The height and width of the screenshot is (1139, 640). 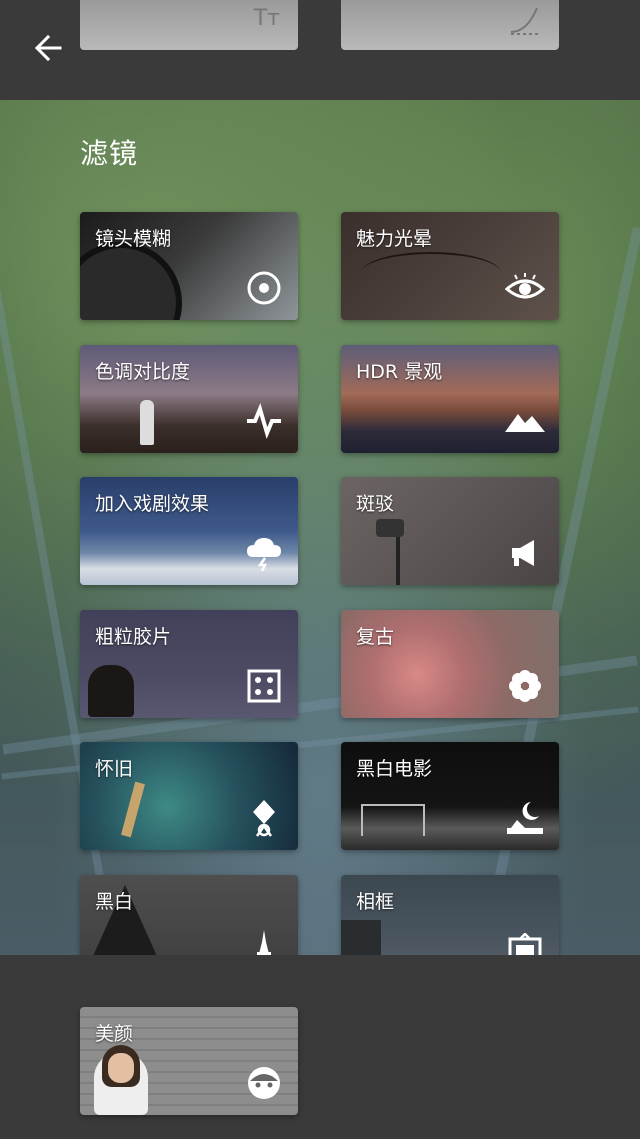 I want to click on text-size-icon: Tт, so click(x=266, y=18).